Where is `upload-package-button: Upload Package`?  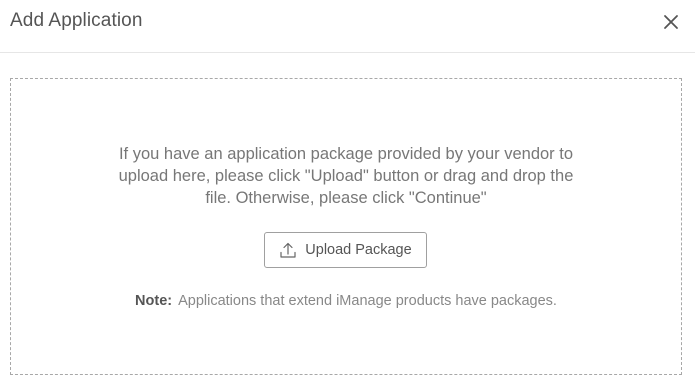
upload-package-button: Upload Package is located at coordinates (345, 250).